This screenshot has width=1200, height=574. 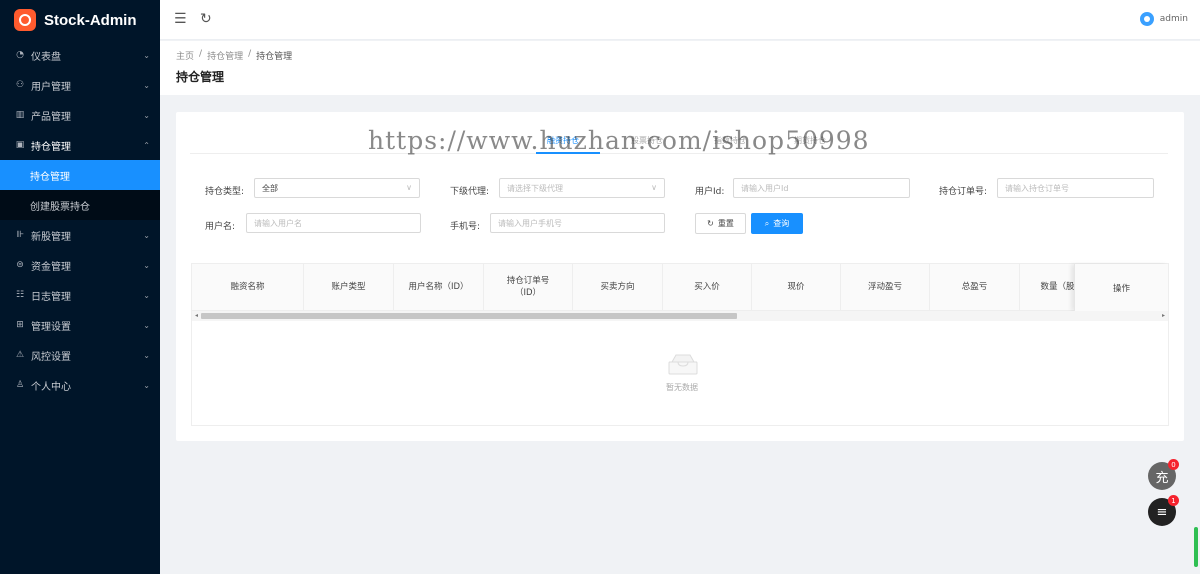 I want to click on reset-button: ↻ 重置, so click(x=720, y=223).